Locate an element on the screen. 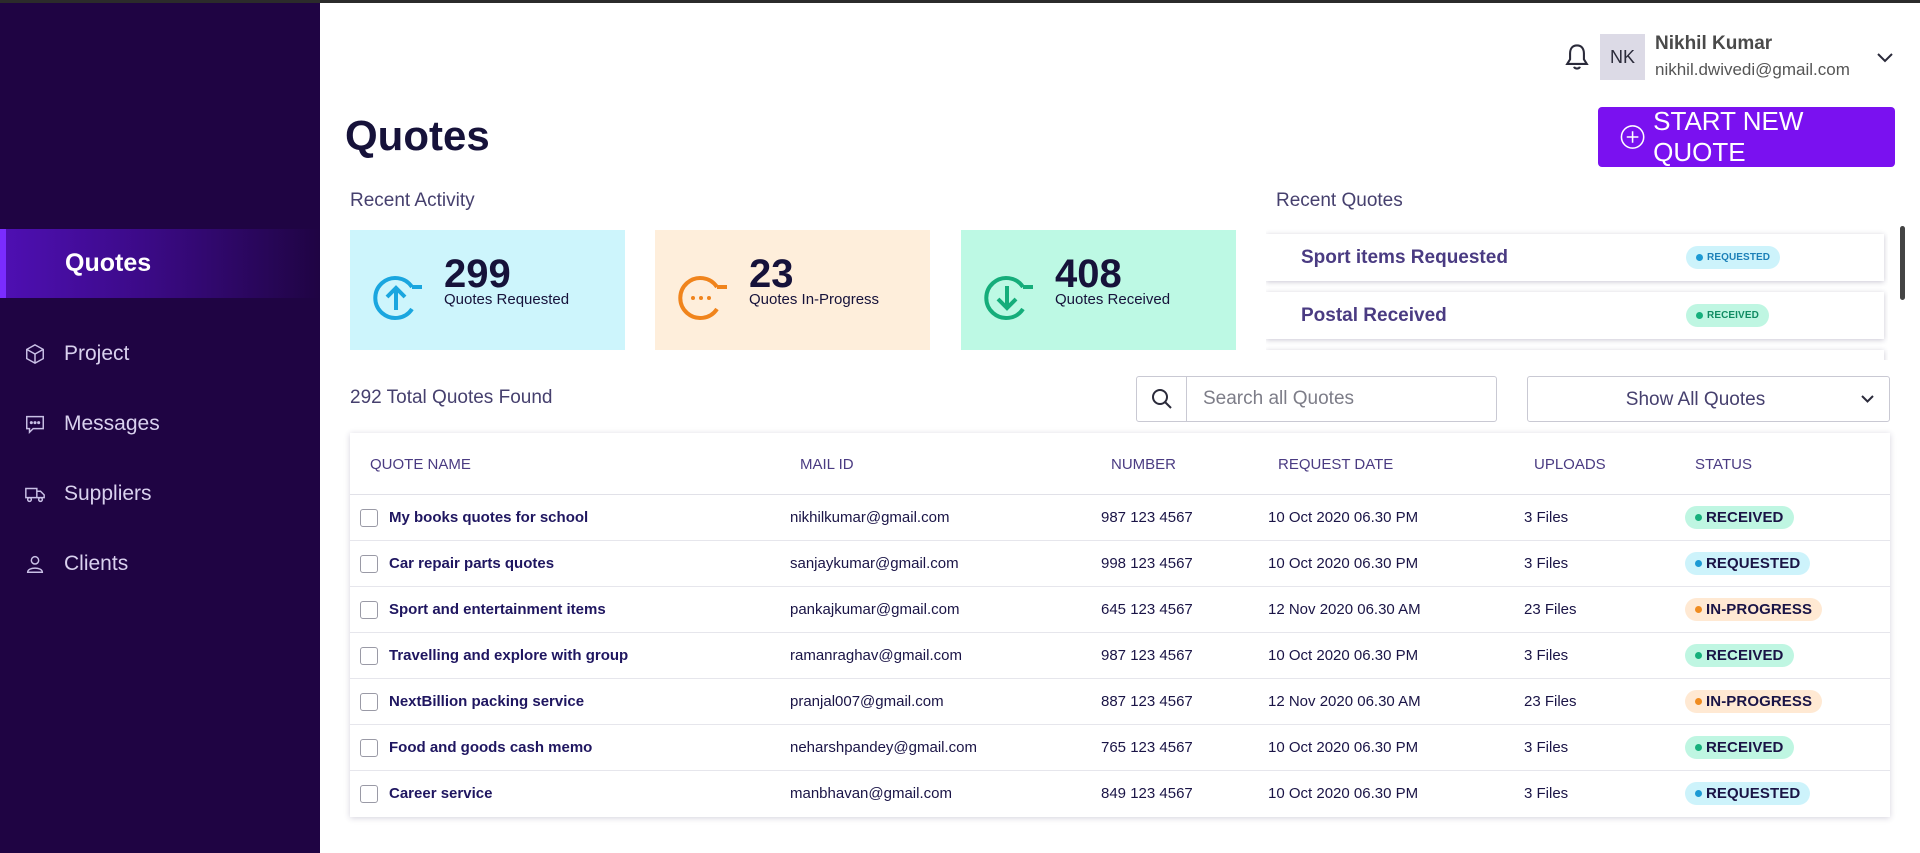 Image resolution: width=1920 pixels, height=853 pixels. number-cell: 887 123 4567 is located at coordinates (1147, 701).